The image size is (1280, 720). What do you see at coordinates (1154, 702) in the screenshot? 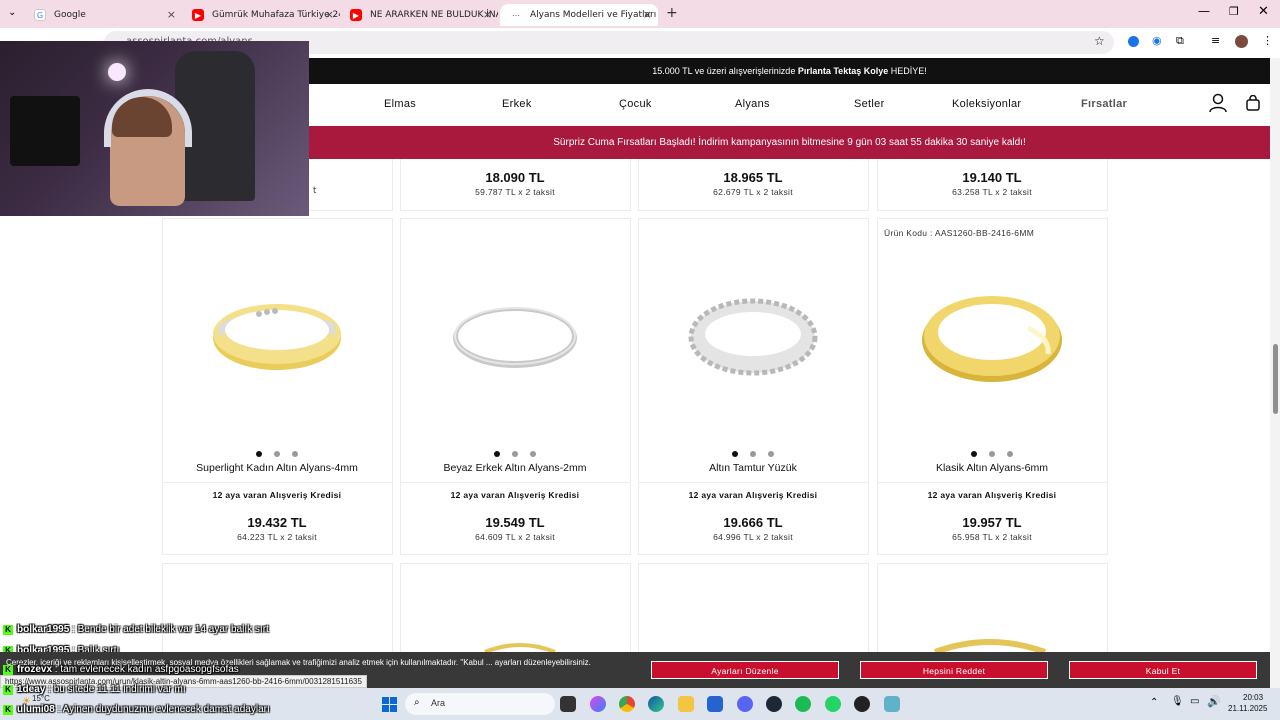
I see `tray-chevron-icon: ⌃` at bounding box center [1154, 702].